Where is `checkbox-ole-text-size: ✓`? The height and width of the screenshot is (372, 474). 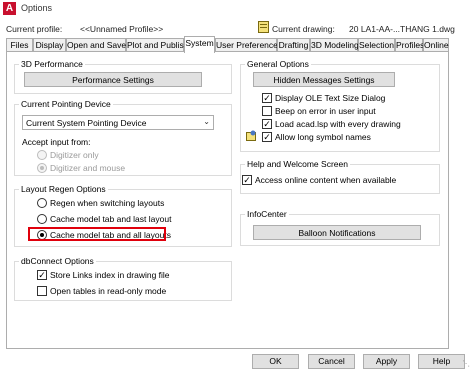 checkbox-ole-text-size: ✓ is located at coordinates (267, 98).